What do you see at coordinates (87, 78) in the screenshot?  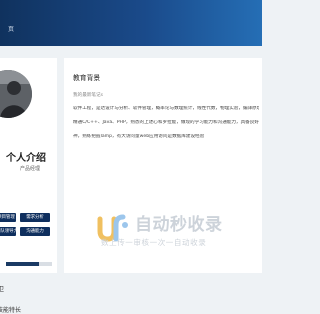 I see `section-heading: 教育背景` at bounding box center [87, 78].